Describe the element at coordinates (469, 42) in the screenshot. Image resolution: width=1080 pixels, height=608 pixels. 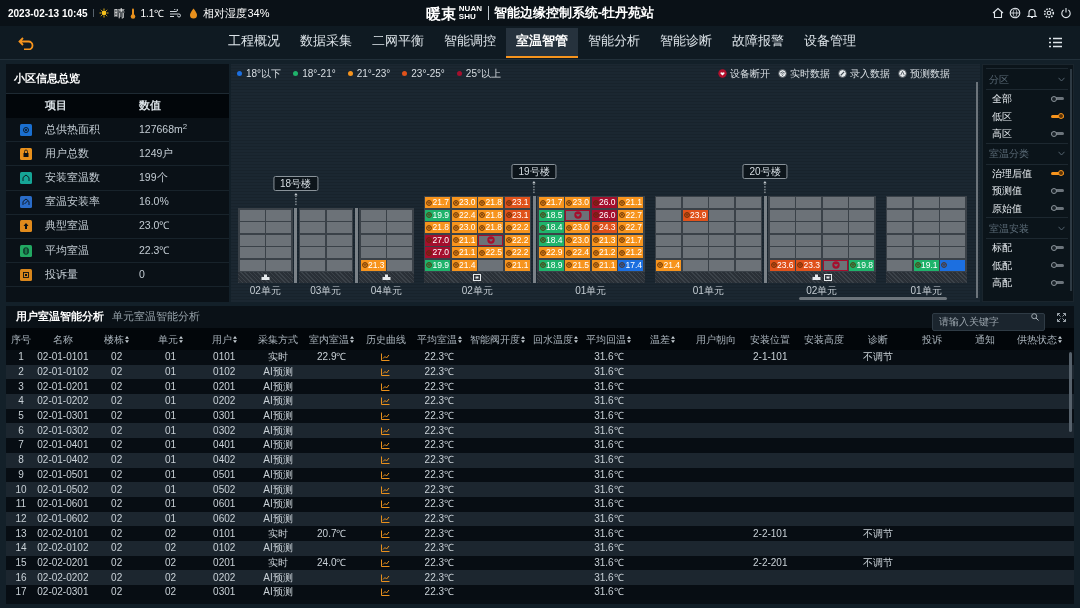
I see `nav-tab: 智能调控` at that location.